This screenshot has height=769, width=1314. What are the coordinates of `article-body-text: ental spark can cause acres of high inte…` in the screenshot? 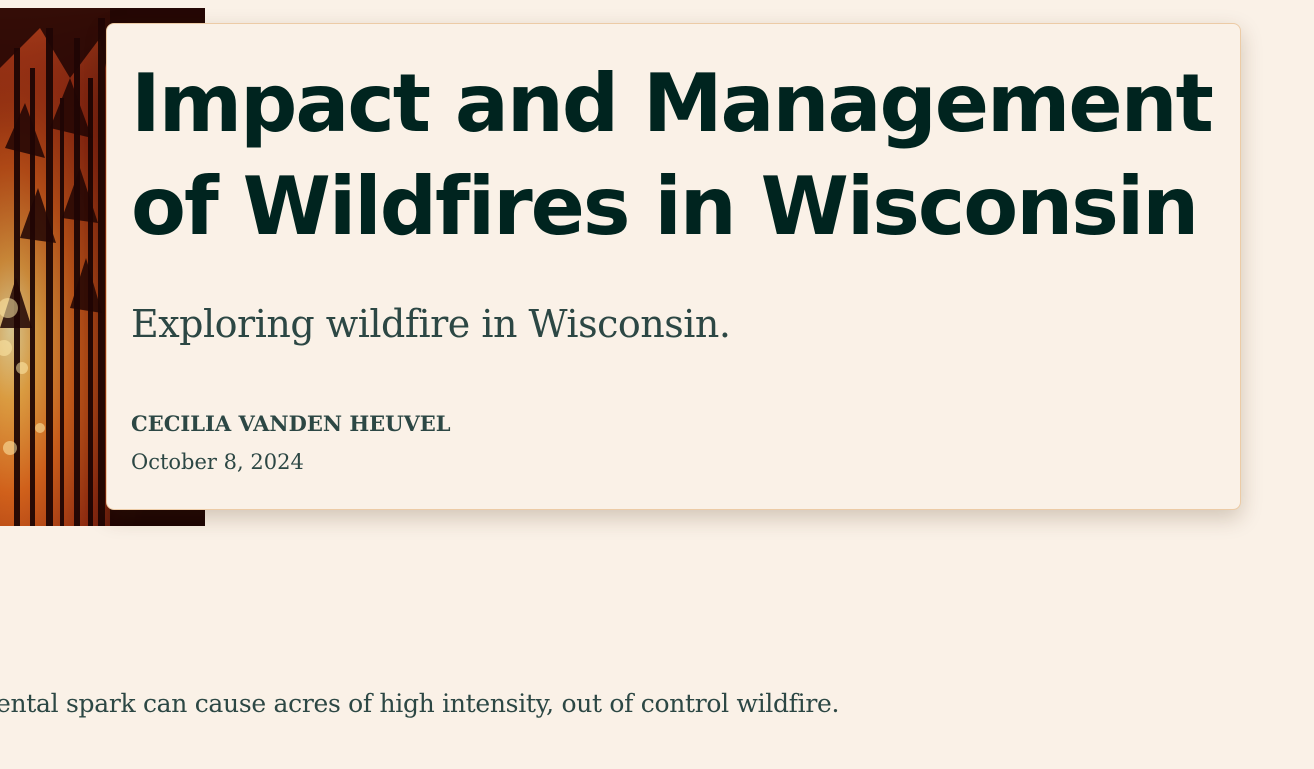 It's located at (420, 703).